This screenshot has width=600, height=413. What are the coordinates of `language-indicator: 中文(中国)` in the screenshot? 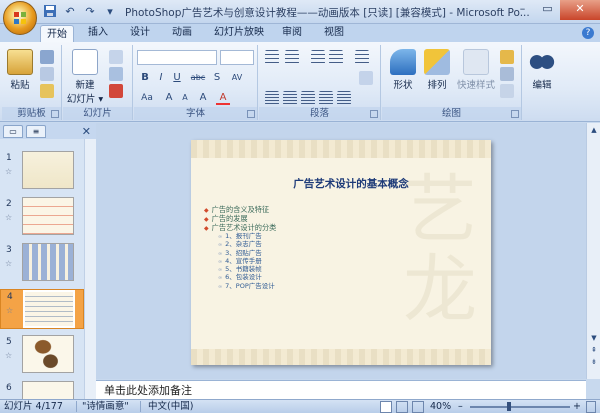 It's located at (170, 407).